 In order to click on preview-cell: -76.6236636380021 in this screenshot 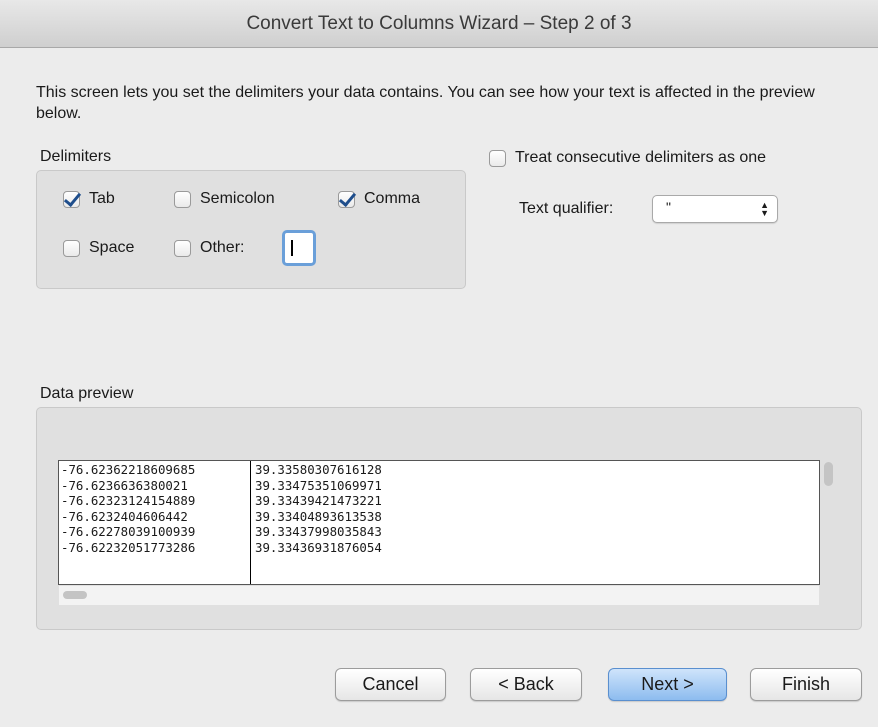, I will do `click(124, 485)`.